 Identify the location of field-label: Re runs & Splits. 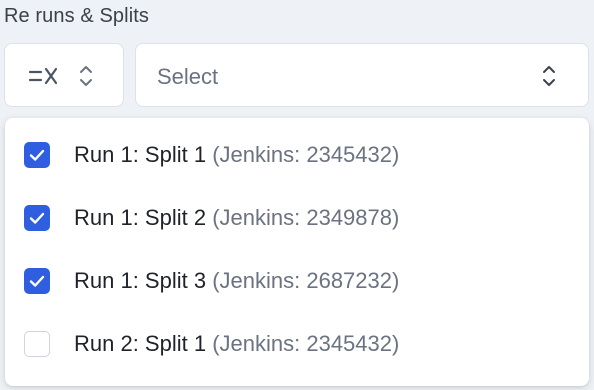
(76, 16).